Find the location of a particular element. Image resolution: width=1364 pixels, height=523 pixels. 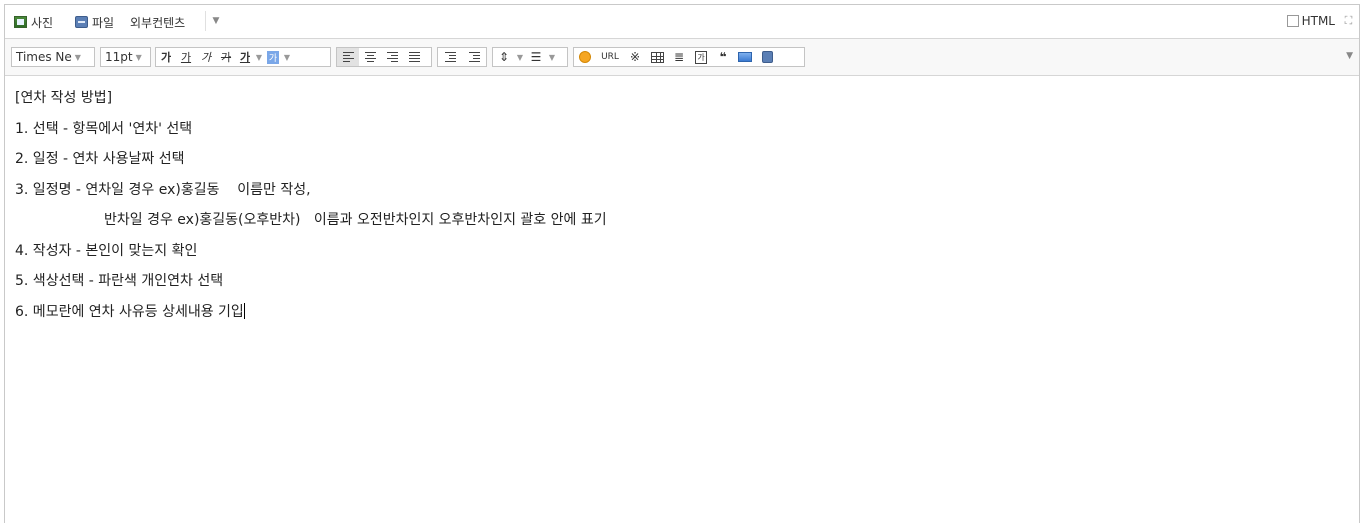

list-dropdown: ▼ is located at coordinates (552, 57).